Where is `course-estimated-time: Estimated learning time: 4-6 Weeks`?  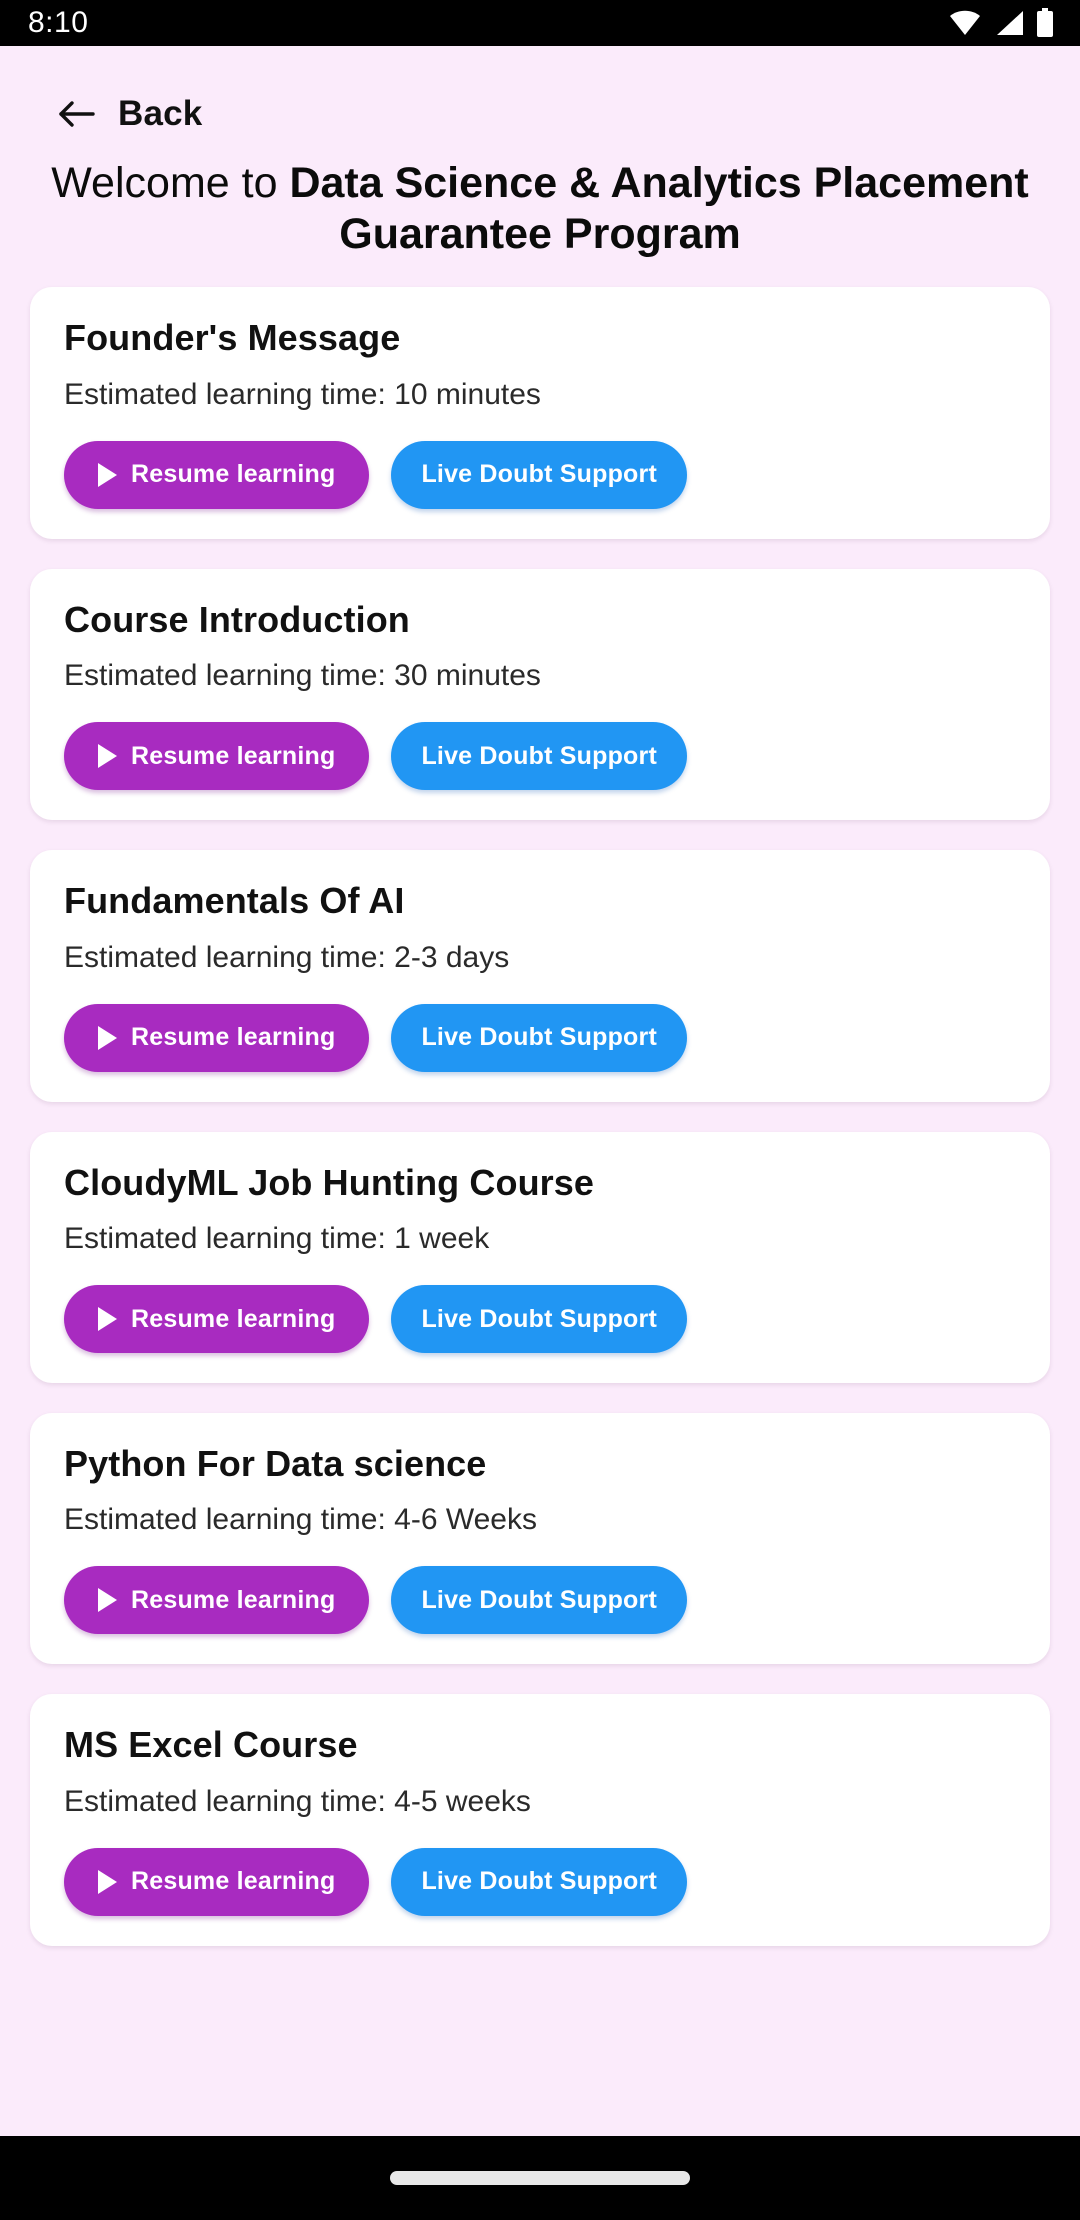
course-estimated-time: Estimated learning time: 4-6 Weeks is located at coordinates (300, 1520).